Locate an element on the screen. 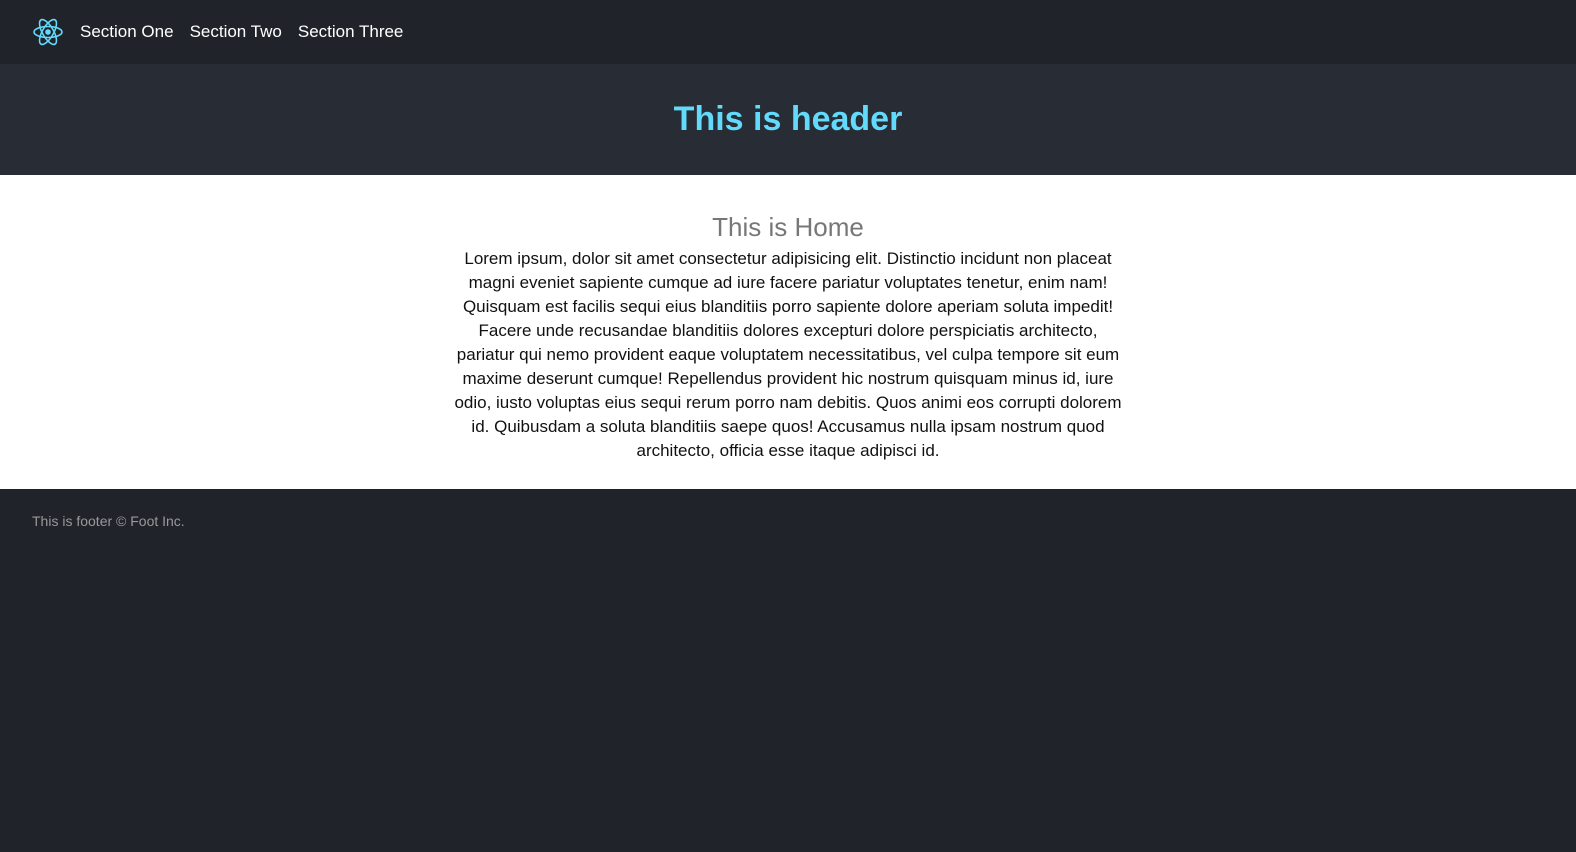 This screenshot has width=1576, height=852. header-title: This is header is located at coordinates (788, 119).